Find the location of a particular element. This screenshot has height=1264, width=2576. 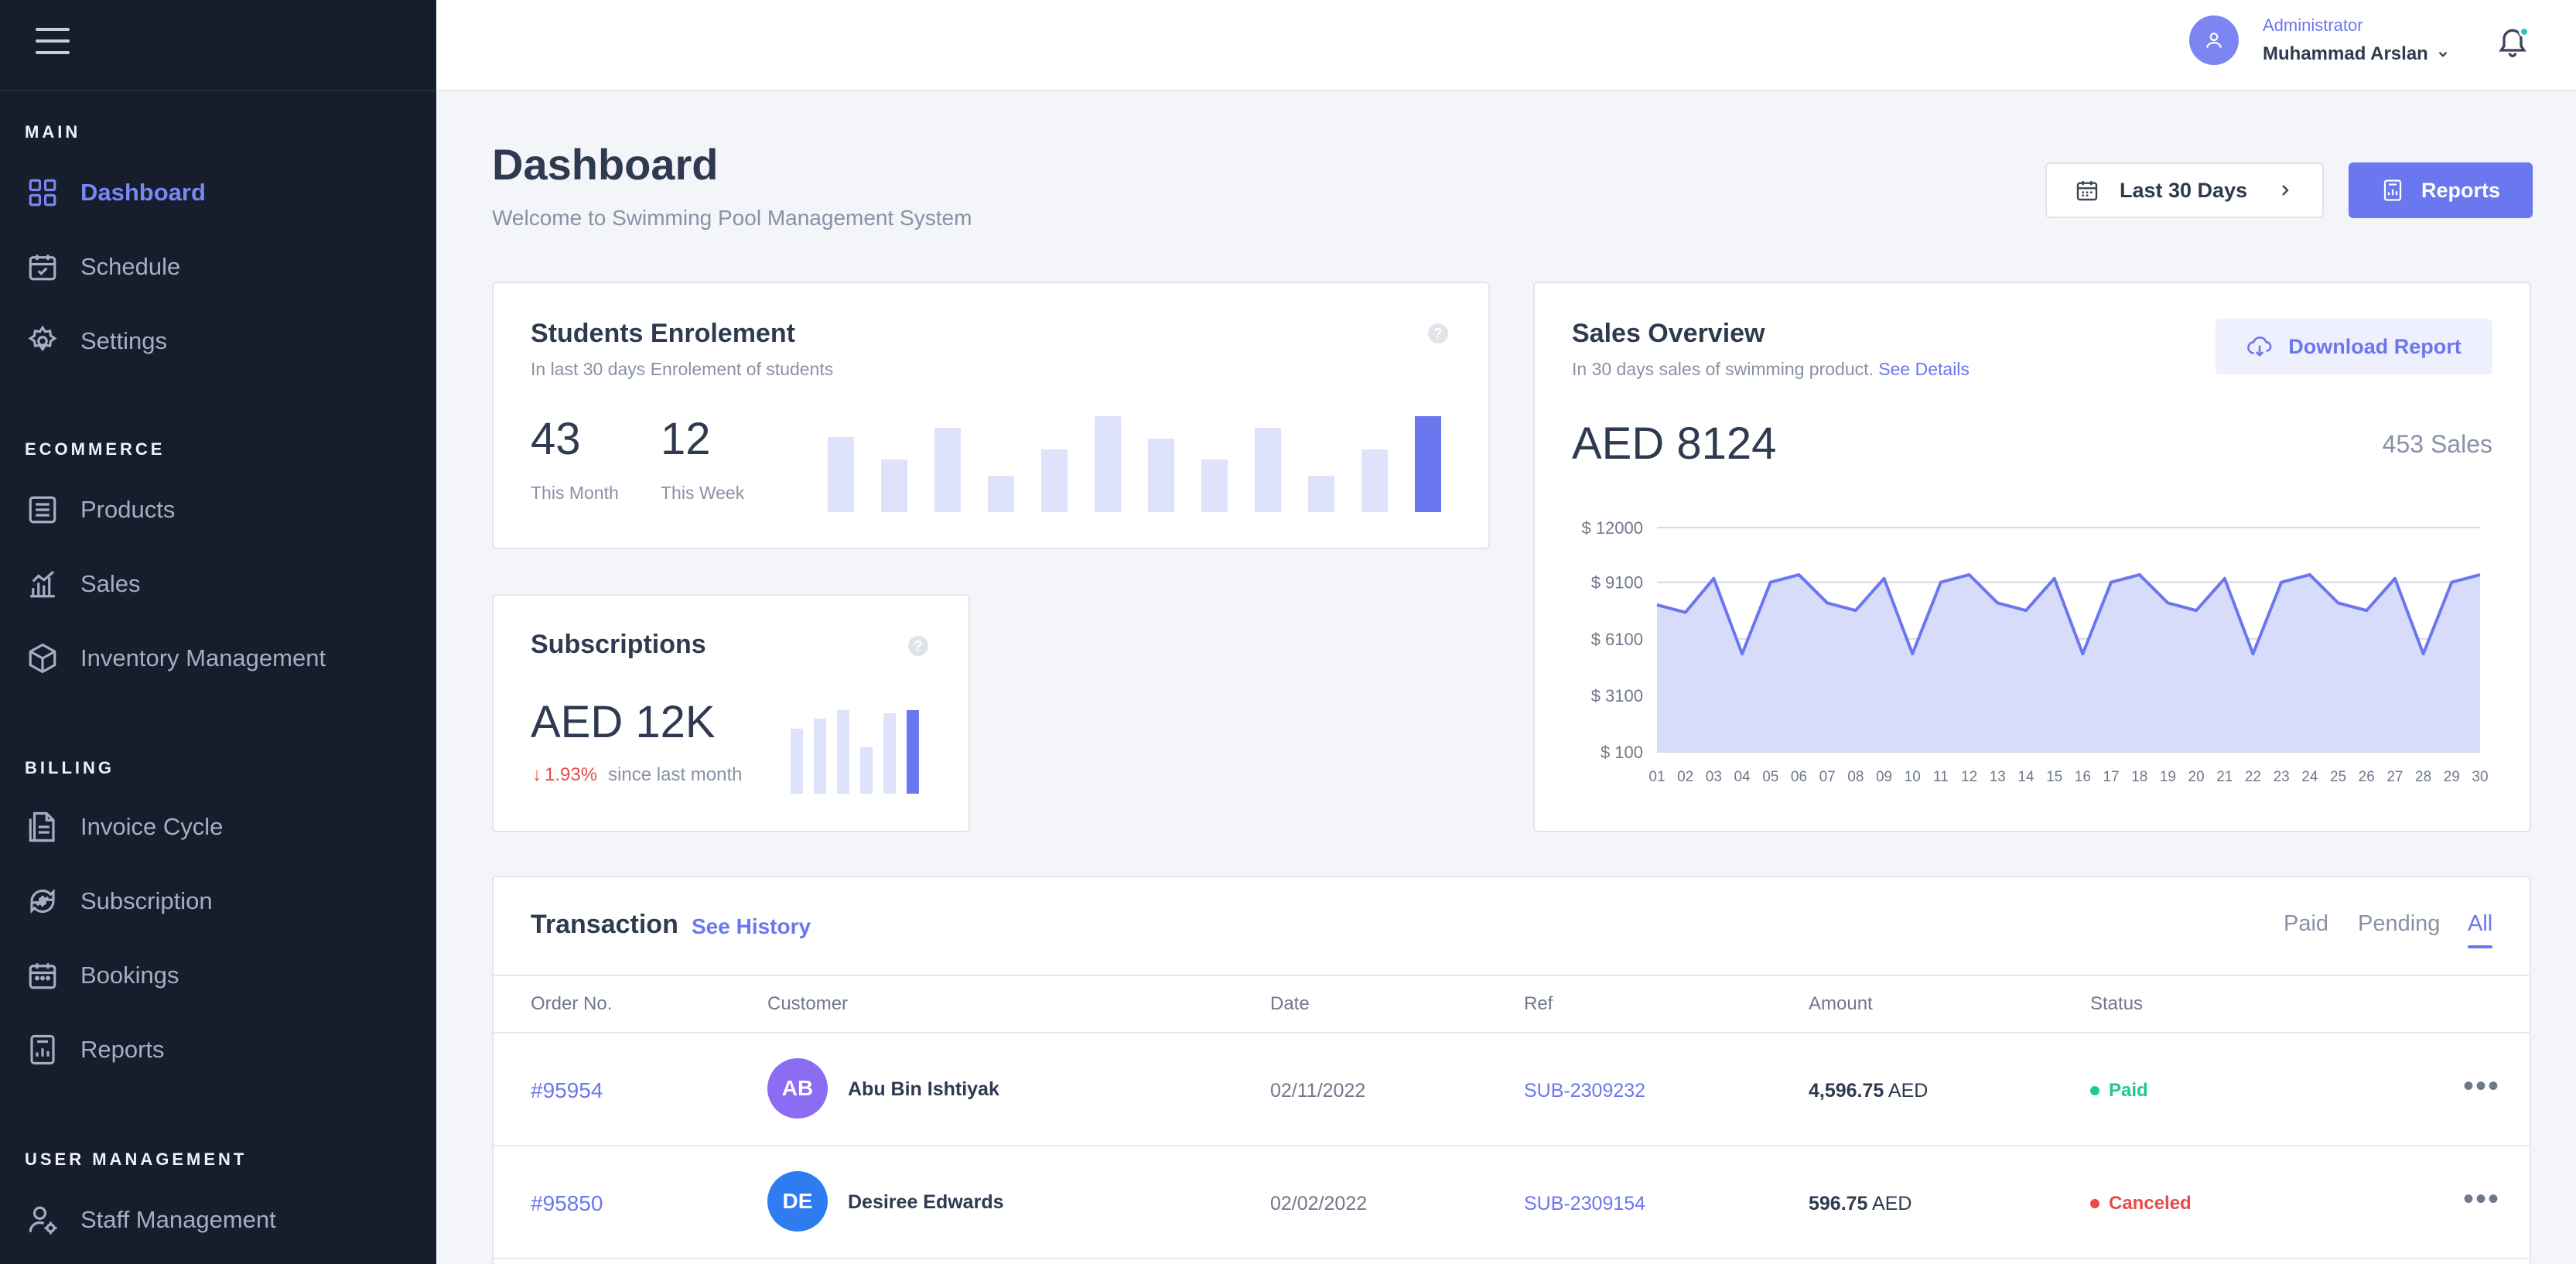

subscriptions-title: Subscriptions is located at coordinates (618, 644).